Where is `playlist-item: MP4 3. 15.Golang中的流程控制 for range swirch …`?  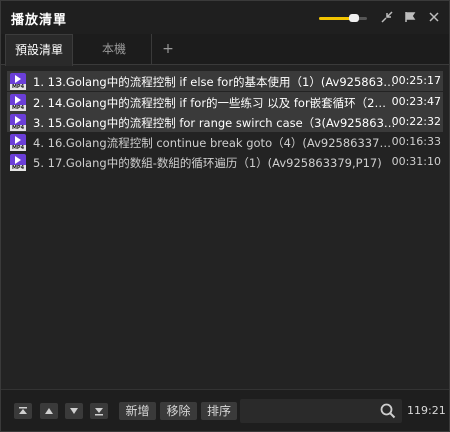
playlist-item: MP4 3. 15.Golang中的流程控制 for range swirch … is located at coordinates (225, 122).